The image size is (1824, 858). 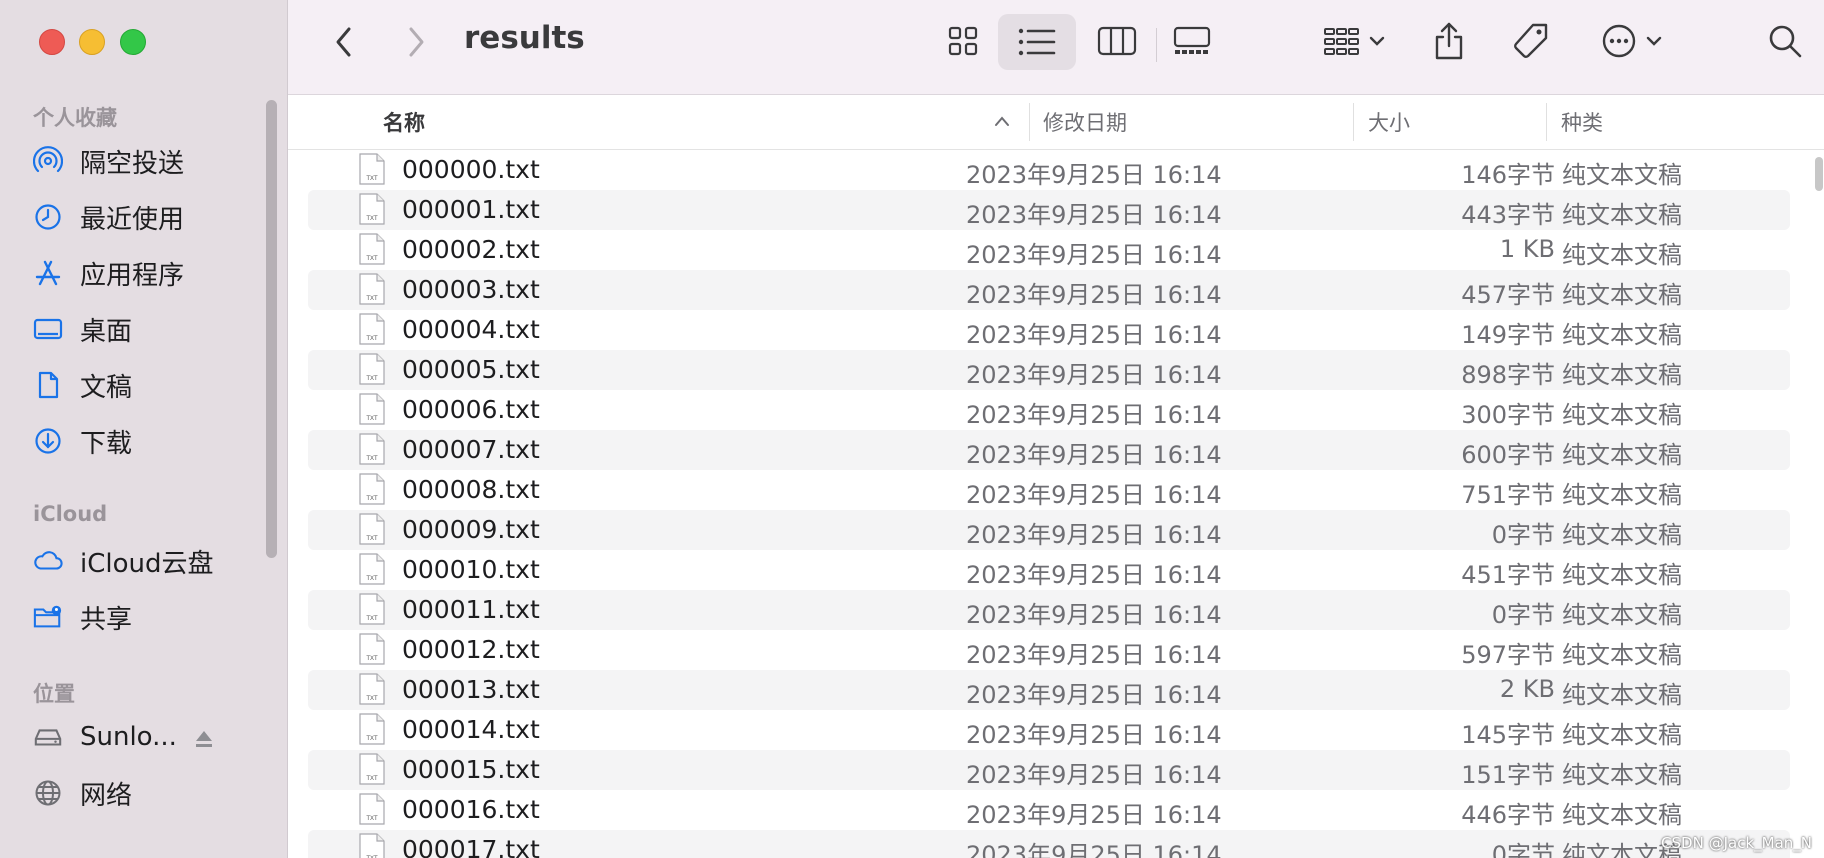 What do you see at coordinates (145, 329) in the screenshot?
I see `sidebar-item-desktop: 桌面` at bounding box center [145, 329].